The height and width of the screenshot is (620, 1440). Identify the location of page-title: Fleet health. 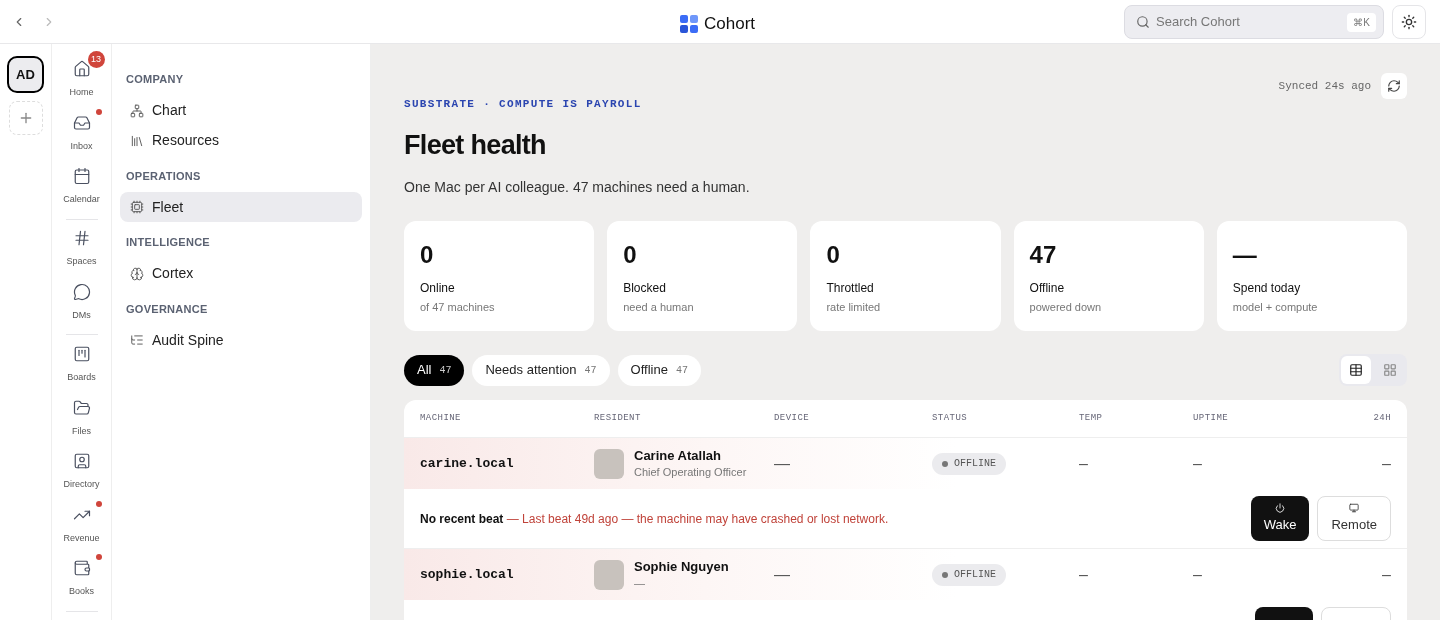
(475, 145).